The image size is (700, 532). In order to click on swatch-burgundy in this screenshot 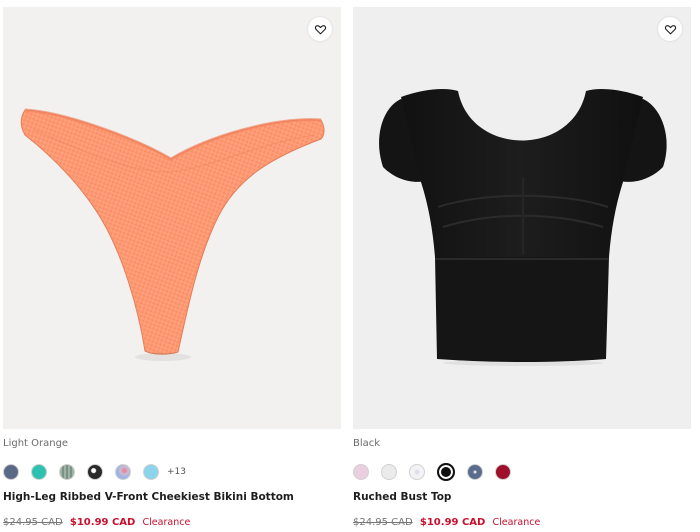, I will do `click(503, 472)`.